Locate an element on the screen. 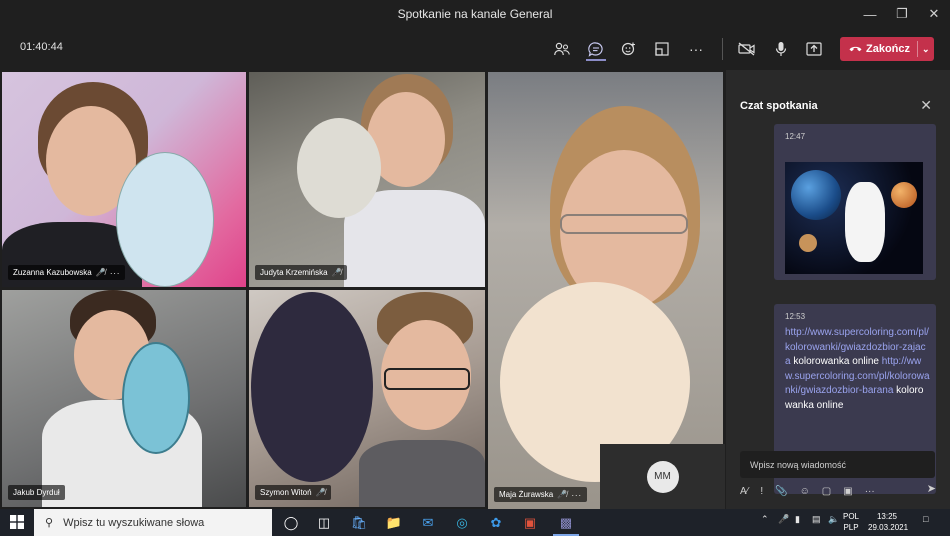 This screenshot has height=536, width=950. participant-name-tag: Zuzanna Kazubowska 🎤̸ ··· is located at coordinates (67, 272).